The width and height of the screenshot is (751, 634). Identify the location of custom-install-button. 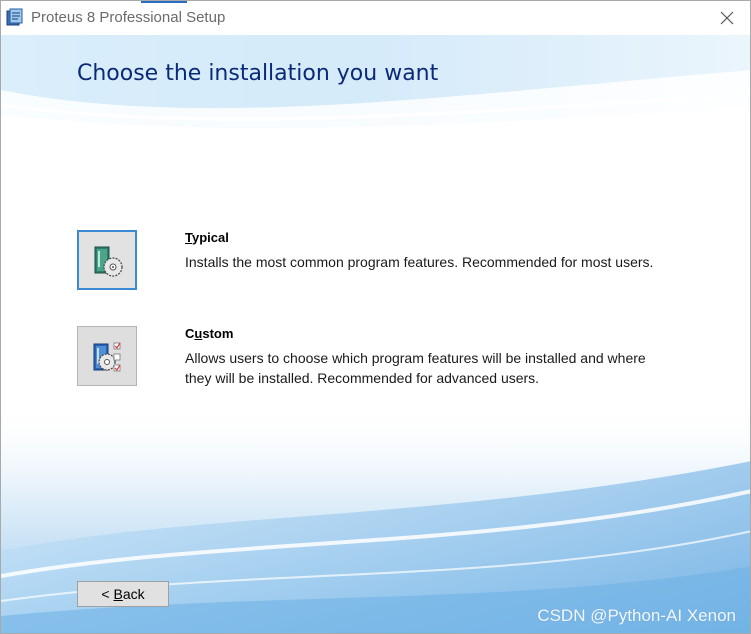
(107, 356).